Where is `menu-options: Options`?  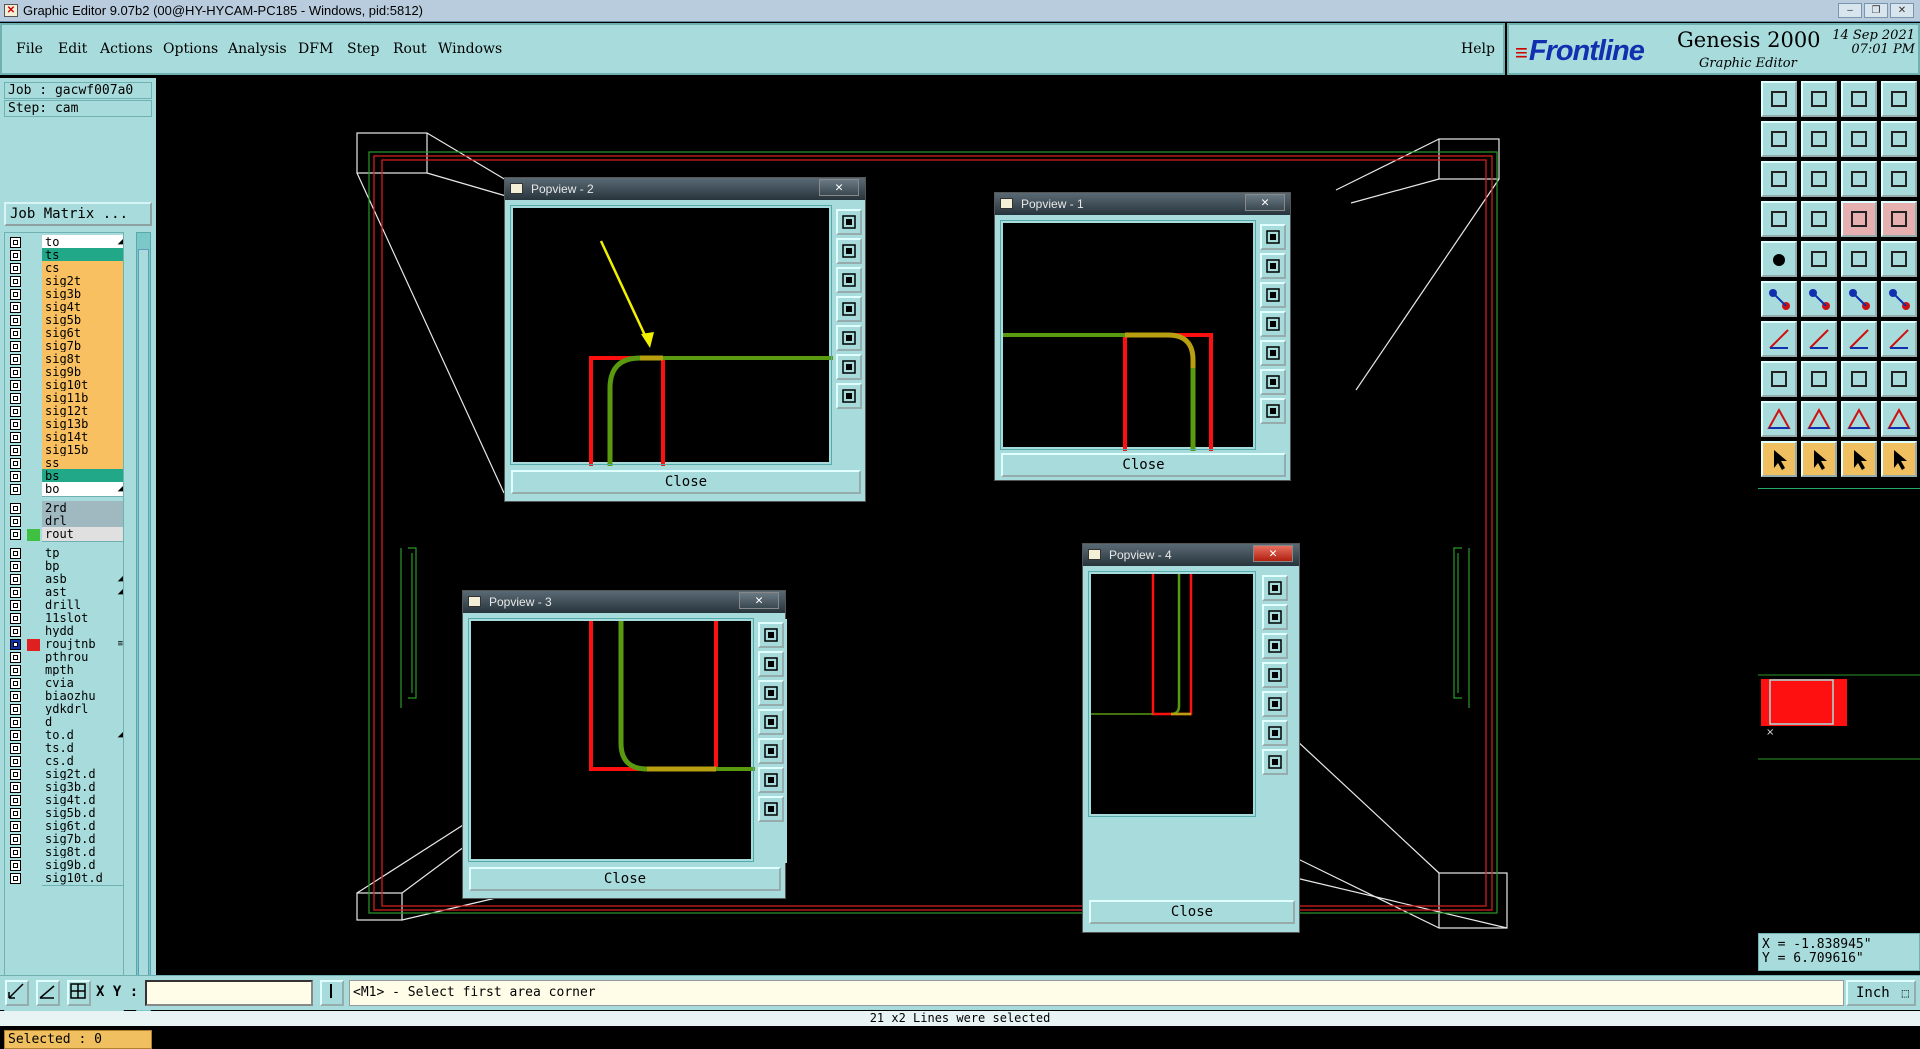 menu-options: Options is located at coordinates (190, 49).